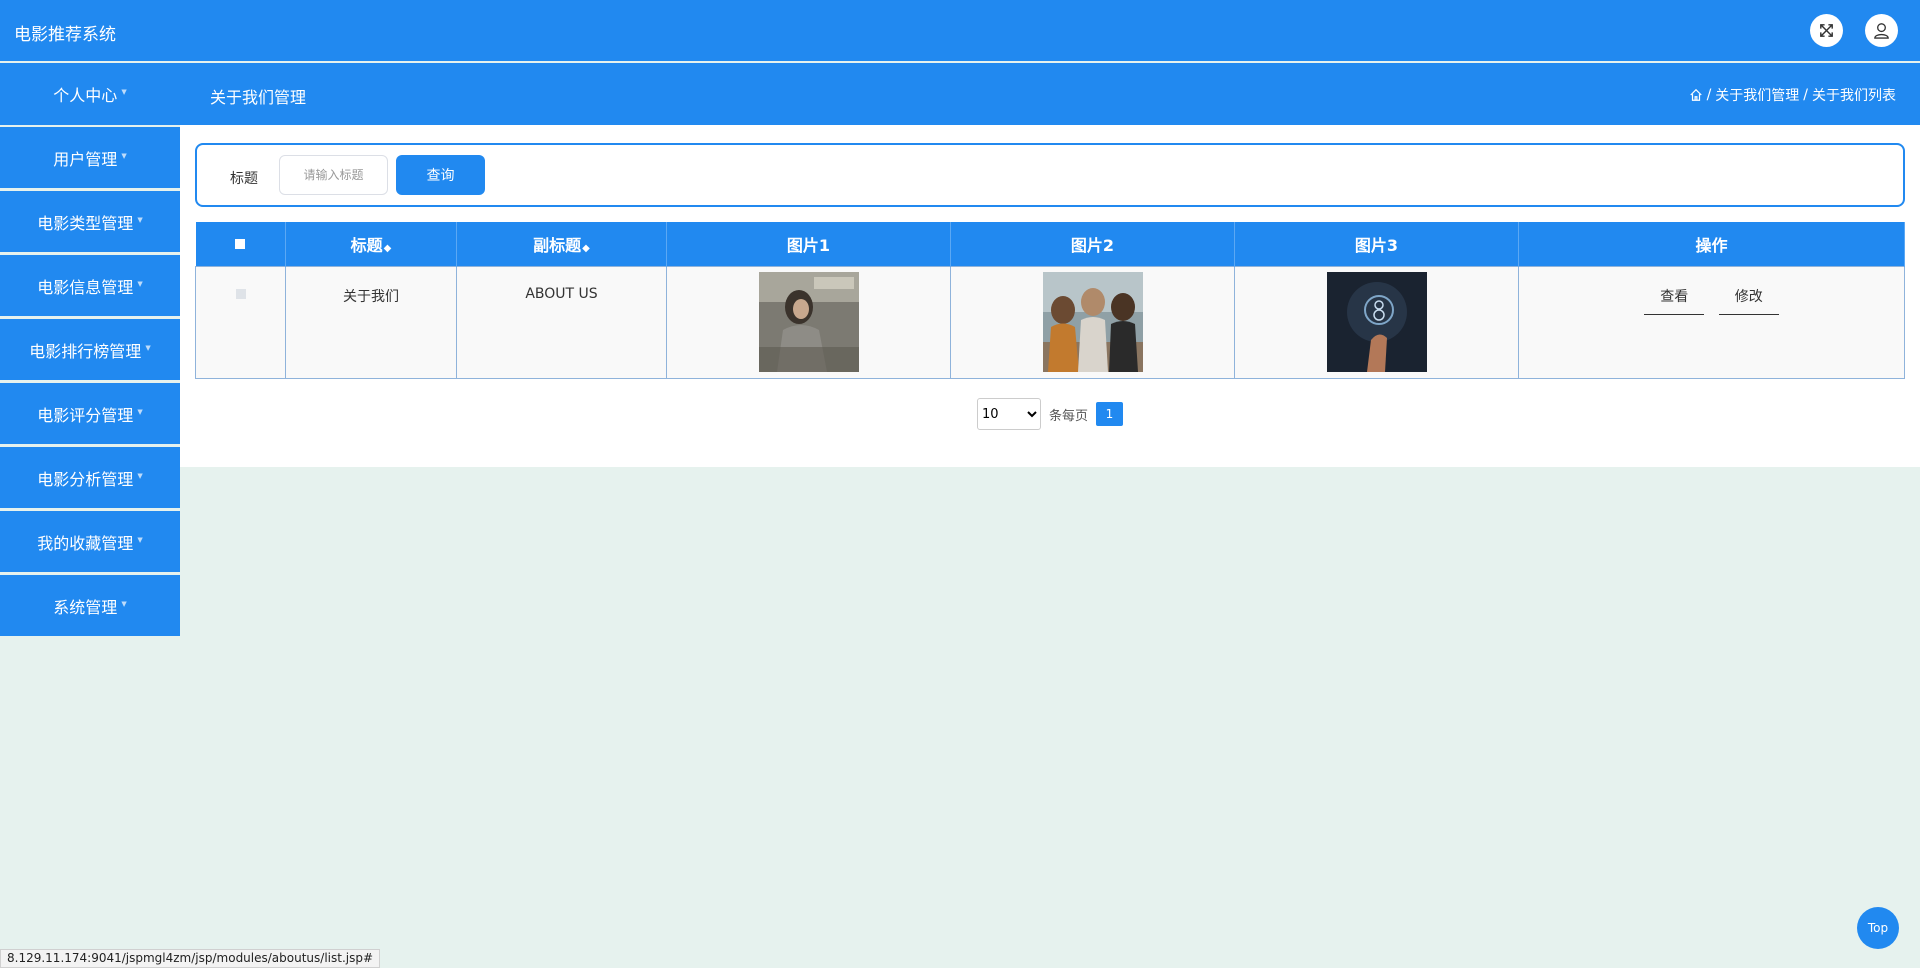 The width and height of the screenshot is (1920, 968). What do you see at coordinates (85, 223) in the screenshot?
I see `sidebar-item-label: 电影类型管理` at bounding box center [85, 223].